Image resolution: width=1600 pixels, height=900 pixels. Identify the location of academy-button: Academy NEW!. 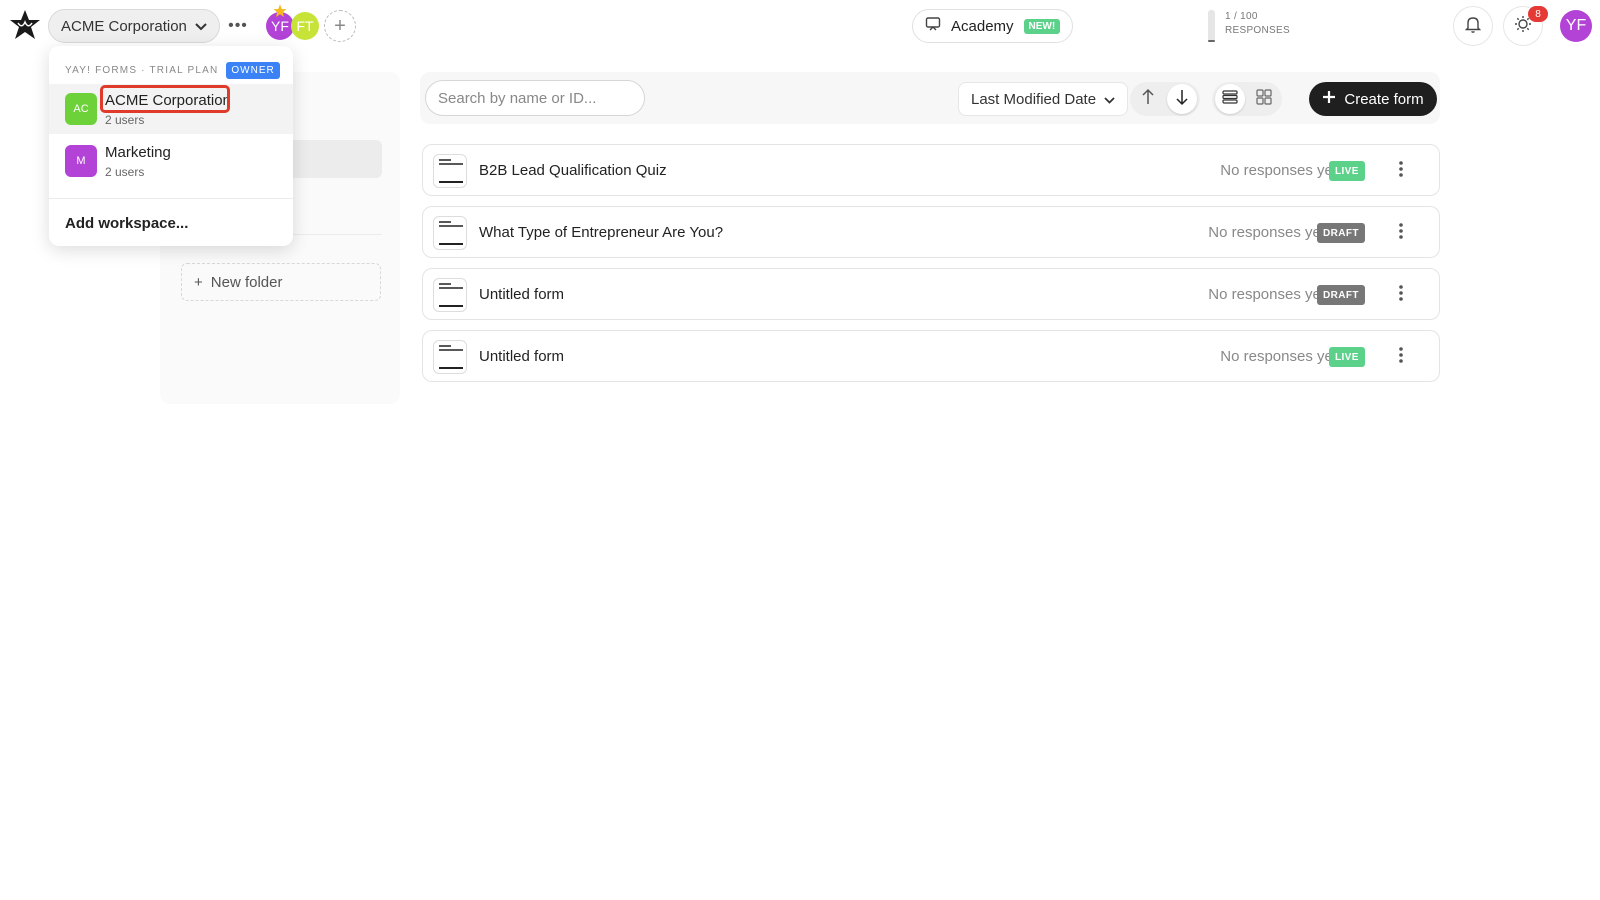
(993, 26).